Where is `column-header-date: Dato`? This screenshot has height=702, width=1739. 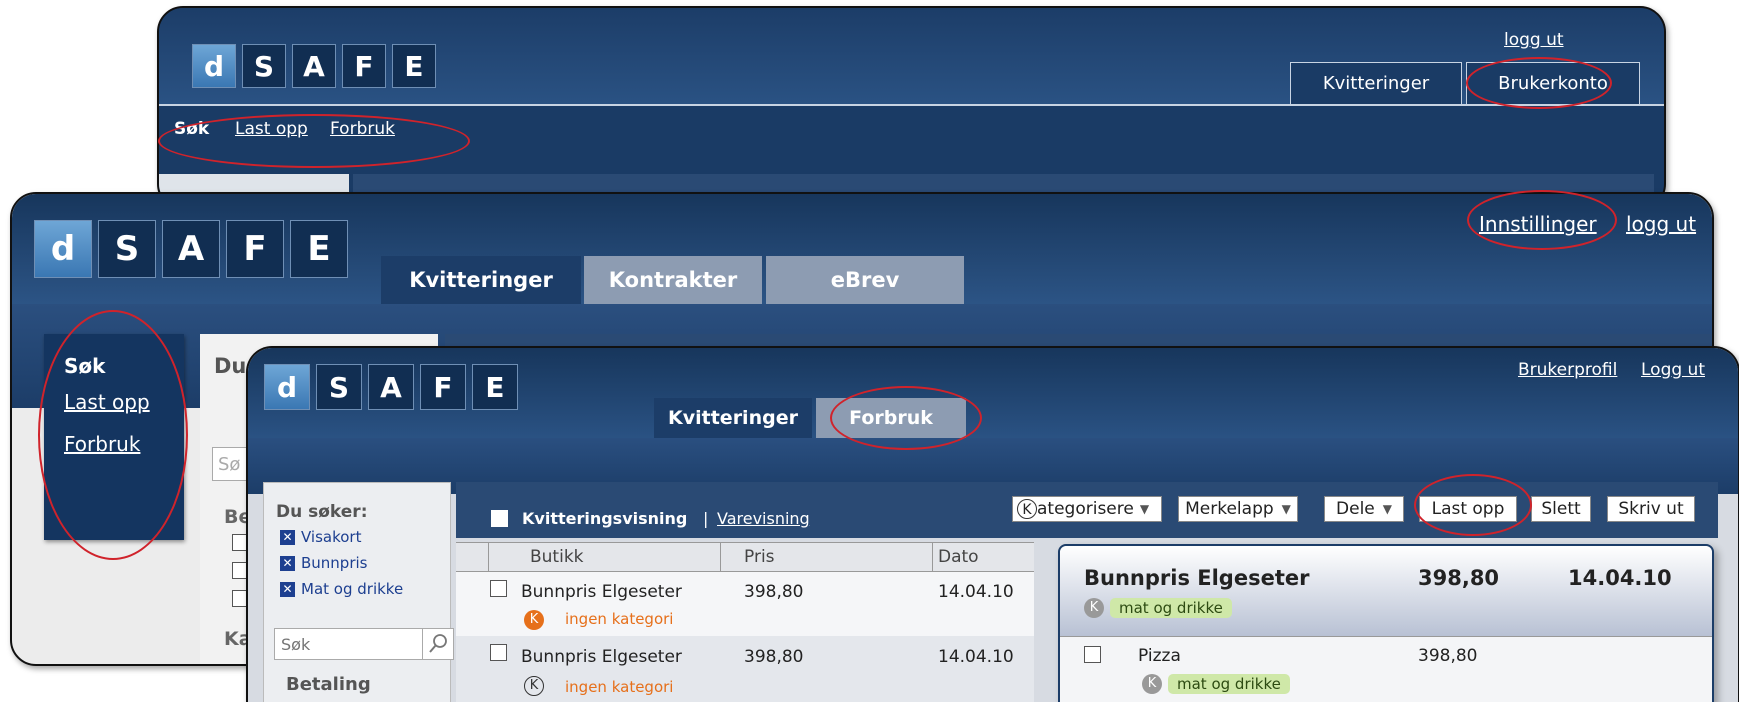 column-header-date: Dato is located at coordinates (958, 557).